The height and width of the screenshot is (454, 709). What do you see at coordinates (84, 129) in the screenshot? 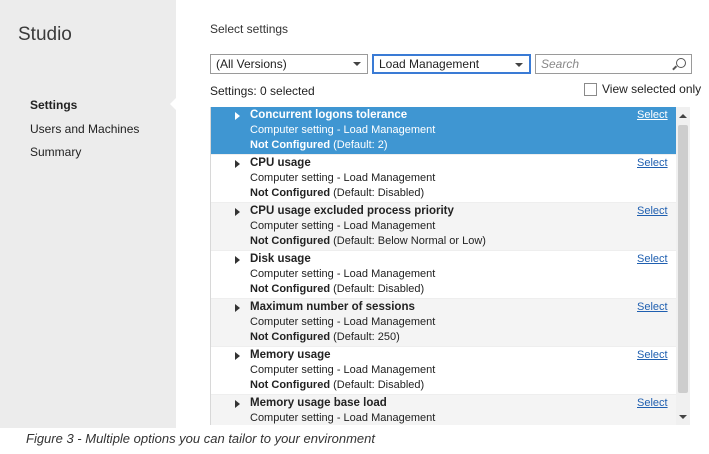
I see `sidebar-item-users-and-machines: Users and Machines` at bounding box center [84, 129].